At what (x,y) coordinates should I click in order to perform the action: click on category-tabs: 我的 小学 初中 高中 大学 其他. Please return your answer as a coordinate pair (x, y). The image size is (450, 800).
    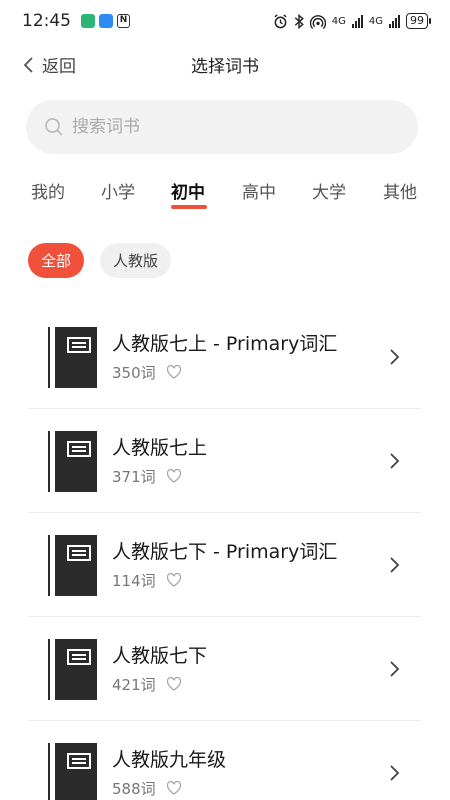
    Looking at the image, I should click on (225, 194).